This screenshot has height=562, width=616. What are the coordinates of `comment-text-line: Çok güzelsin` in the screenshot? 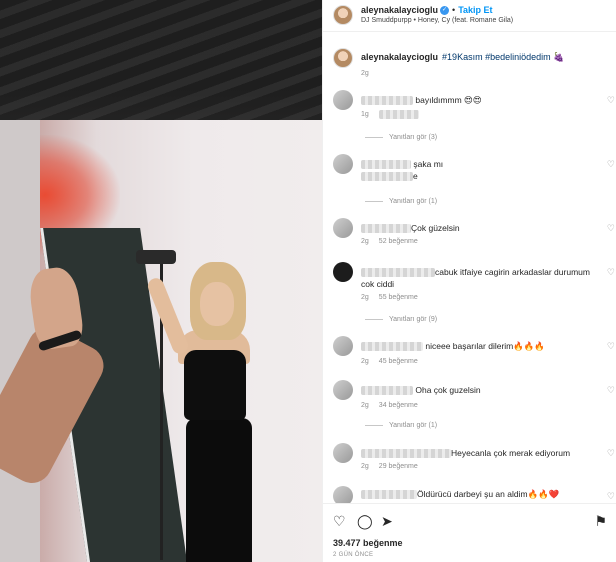 It's located at (480, 228).